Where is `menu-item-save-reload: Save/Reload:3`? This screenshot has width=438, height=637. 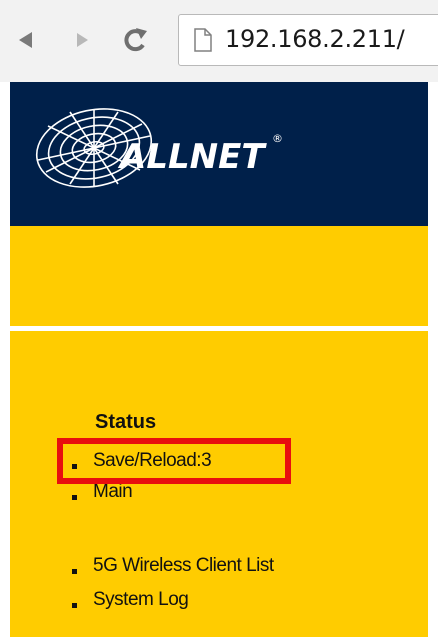
menu-item-save-reload: Save/Reload:3 is located at coordinates (142, 460).